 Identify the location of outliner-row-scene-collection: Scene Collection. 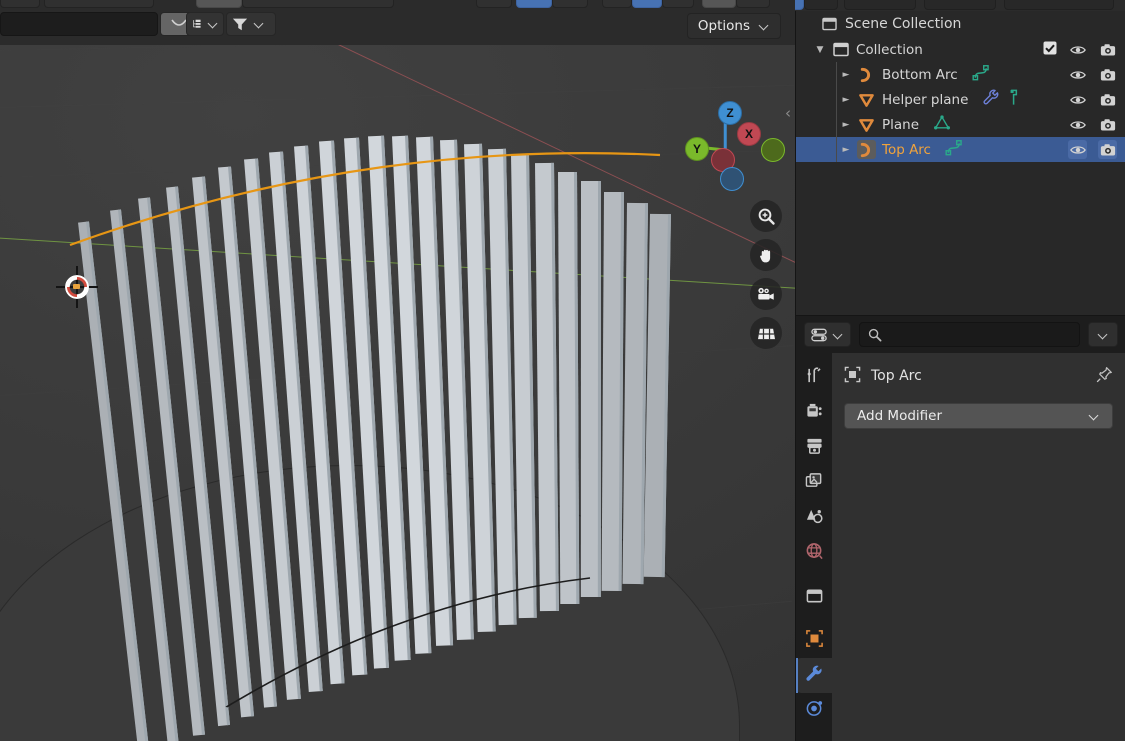
(960, 24).